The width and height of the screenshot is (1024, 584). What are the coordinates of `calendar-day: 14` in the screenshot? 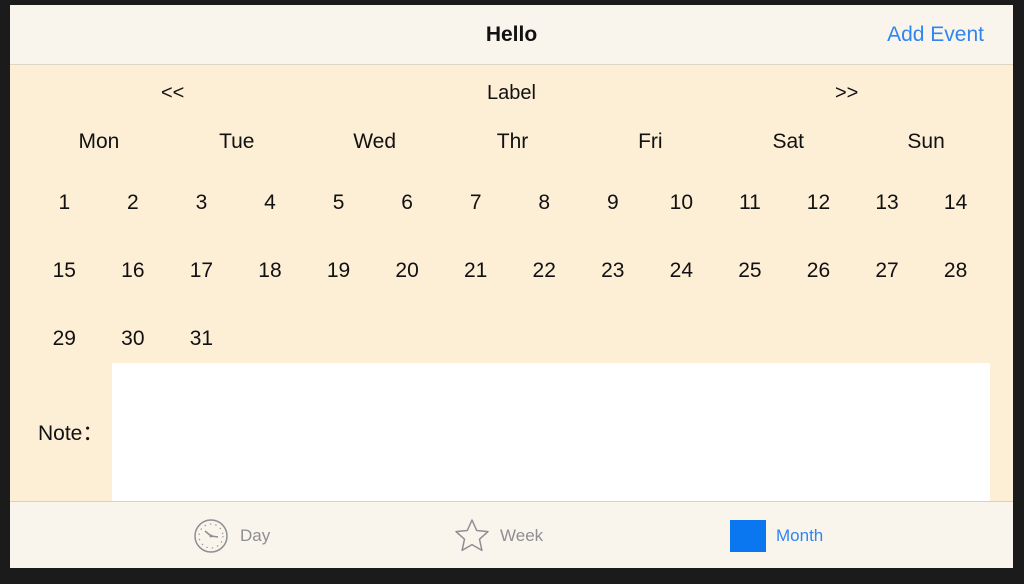 It's located at (955, 207).